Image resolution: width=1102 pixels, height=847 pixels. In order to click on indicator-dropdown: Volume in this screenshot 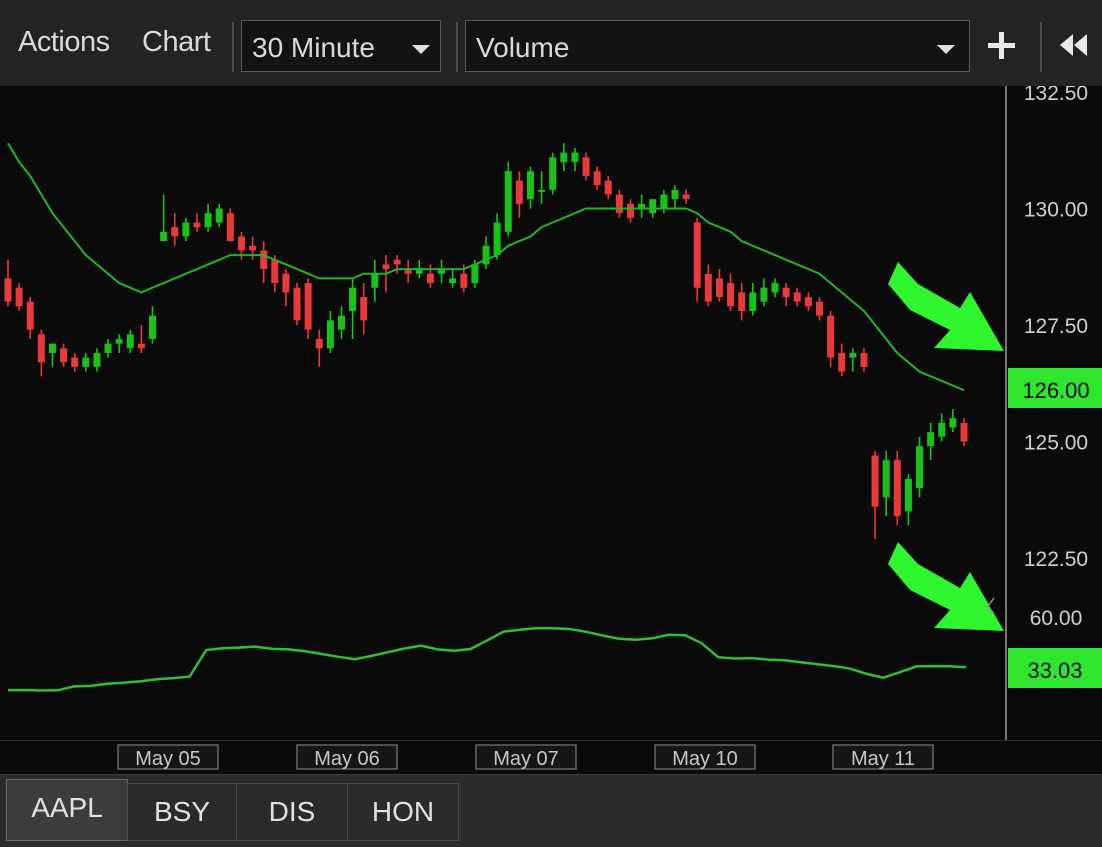, I will do `click(717, 46)`.